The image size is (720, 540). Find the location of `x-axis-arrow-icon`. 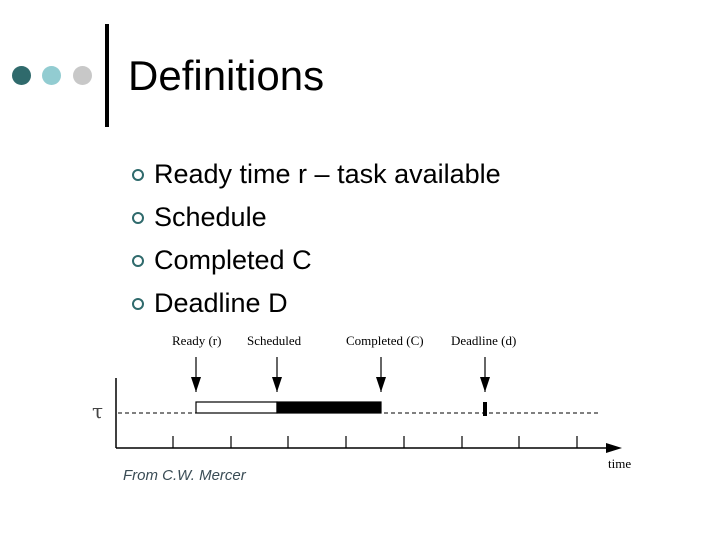

x-axis-arrow-icon is located at coordinates (614, 448).